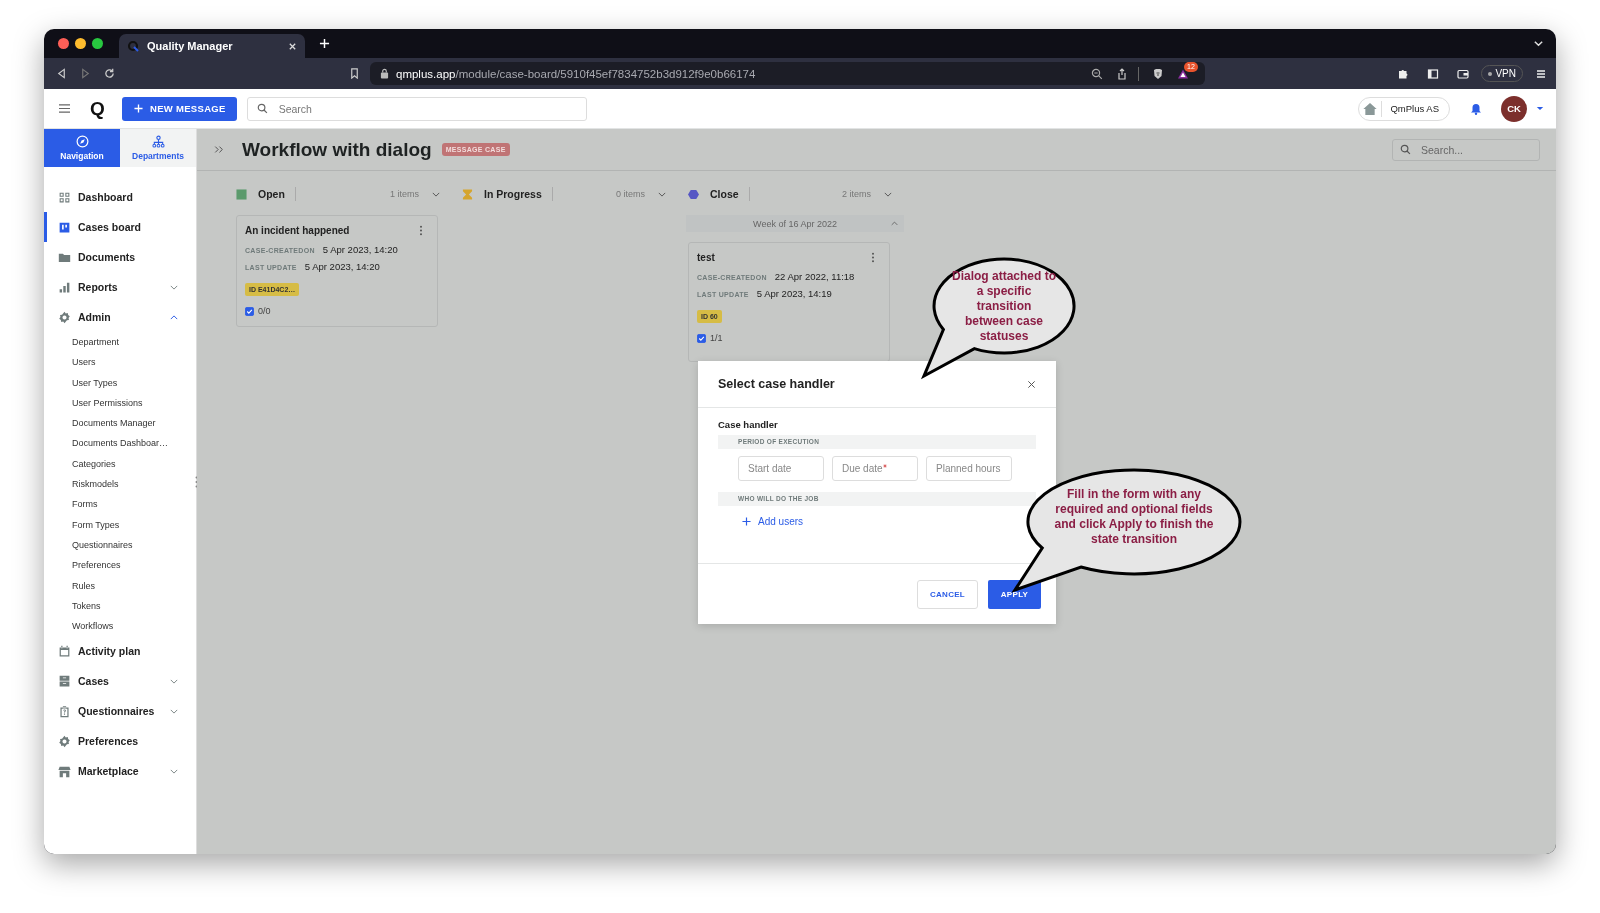 This screenshot has height=913, width=1600. I want to click on checklist-count: 1/1, so click(716, 338).